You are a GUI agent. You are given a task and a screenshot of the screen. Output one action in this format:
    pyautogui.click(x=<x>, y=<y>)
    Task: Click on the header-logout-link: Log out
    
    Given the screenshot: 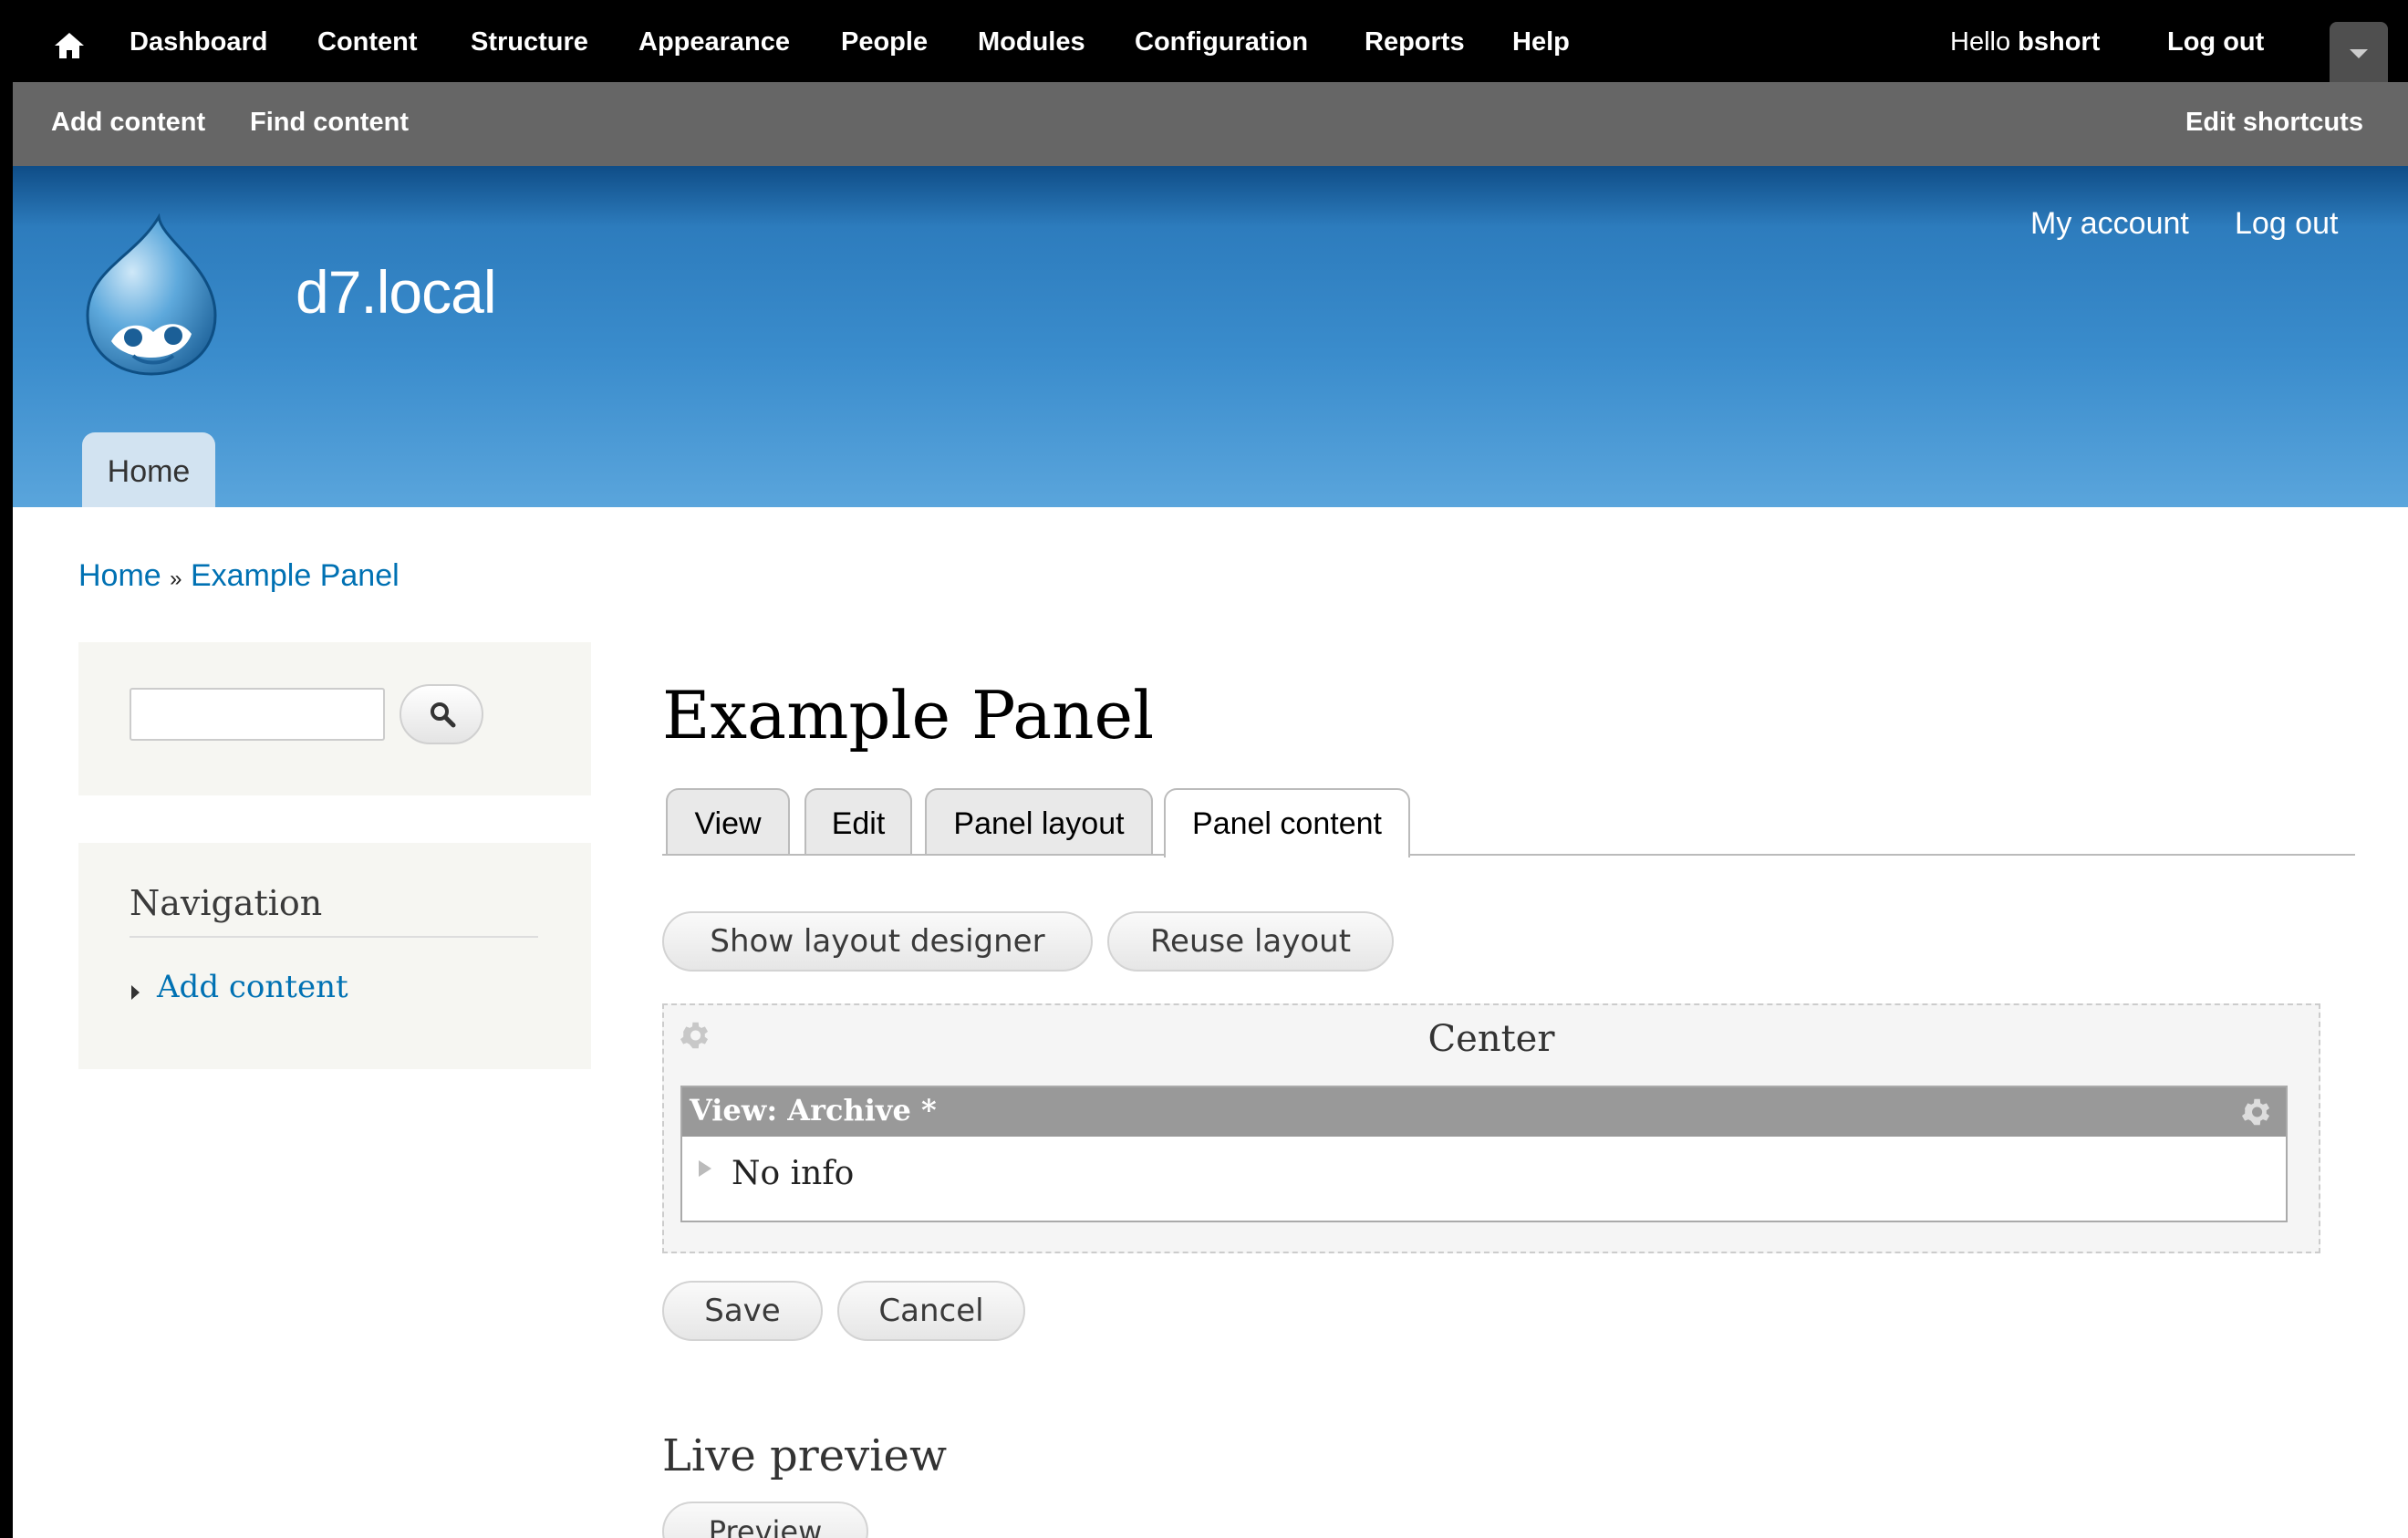 What is the action you would take?
    pyautogui.click(x=2286, y=224)
    